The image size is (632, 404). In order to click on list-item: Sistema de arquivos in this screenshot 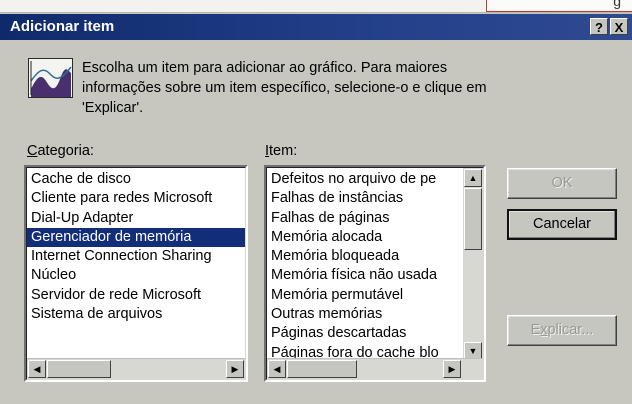, I will do `click(136, 314)`.